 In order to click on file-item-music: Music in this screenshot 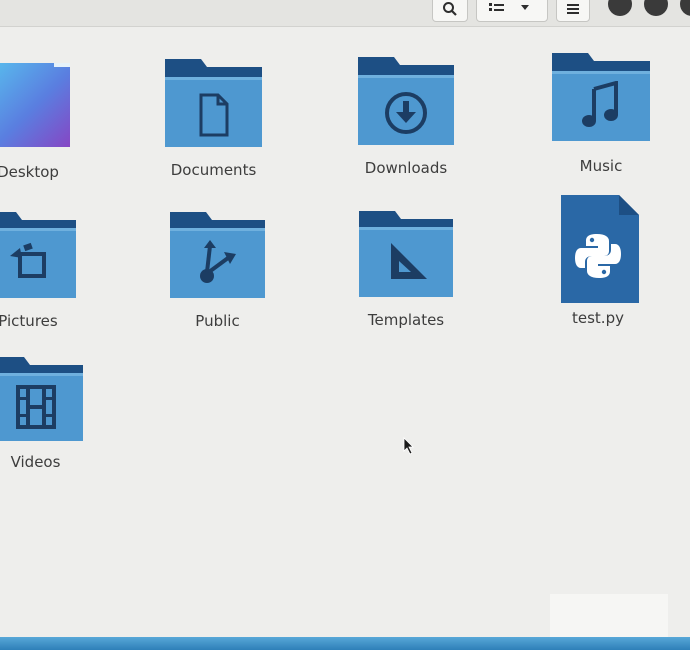, I will do `click(601, 114)`.